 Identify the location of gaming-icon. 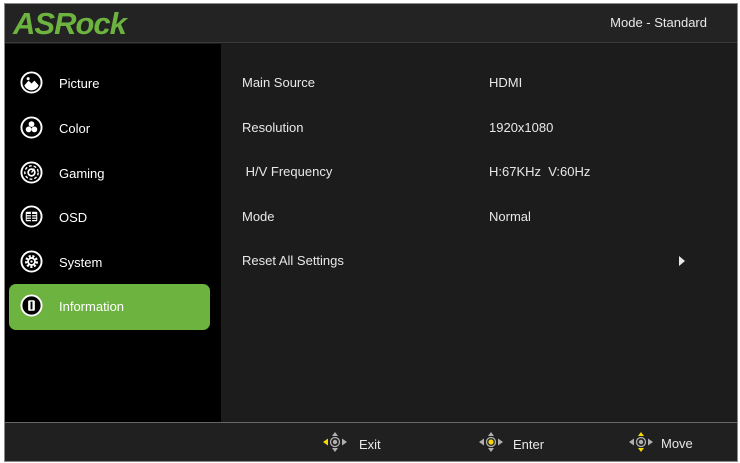
(31, 172).